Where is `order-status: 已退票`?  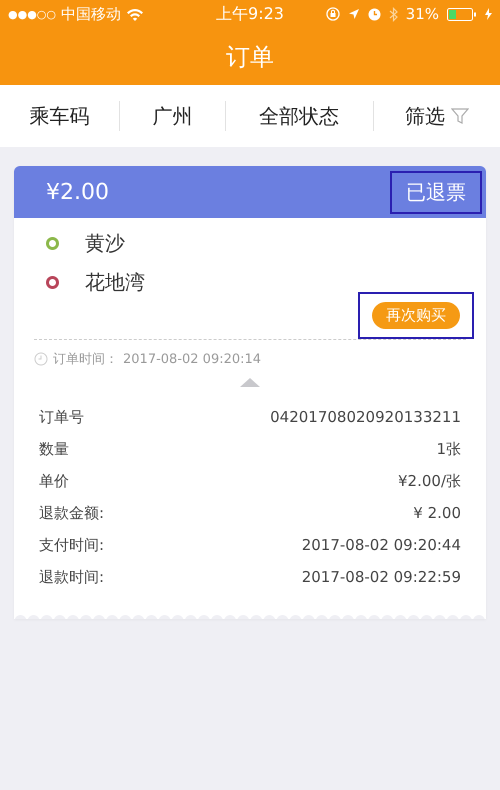 order-status: 已退票 is located at coordinates (436, 192).